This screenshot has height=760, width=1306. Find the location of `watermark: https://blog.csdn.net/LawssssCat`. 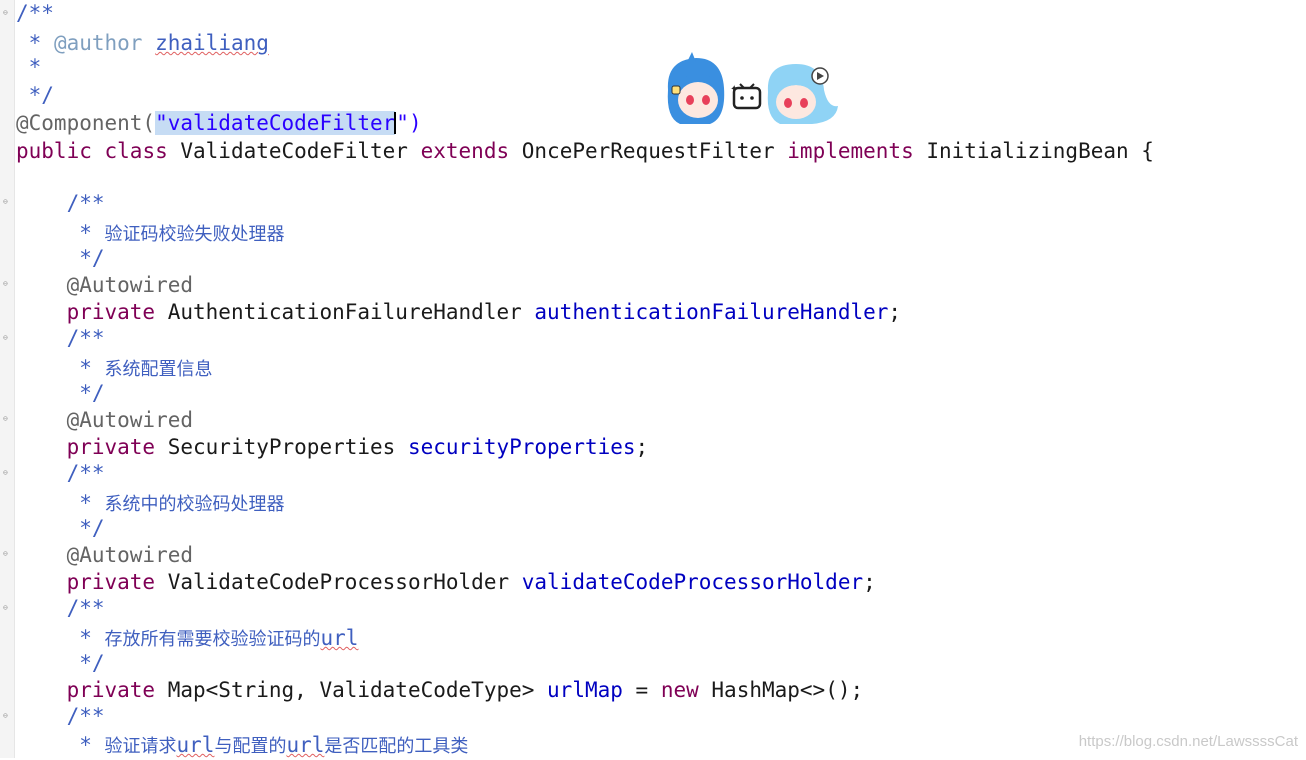

watermark: https://blog.csdn.net/LawssssCat is located at coordinates (1188, 741).